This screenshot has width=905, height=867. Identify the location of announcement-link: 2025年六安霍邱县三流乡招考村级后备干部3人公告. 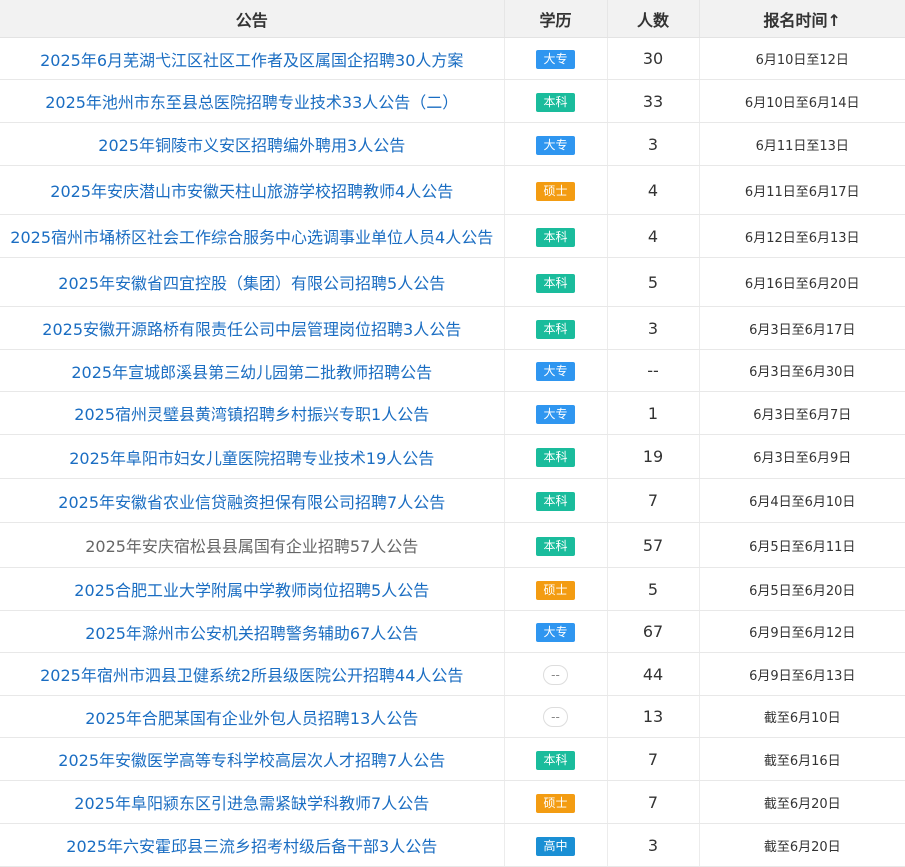
(251, 846).